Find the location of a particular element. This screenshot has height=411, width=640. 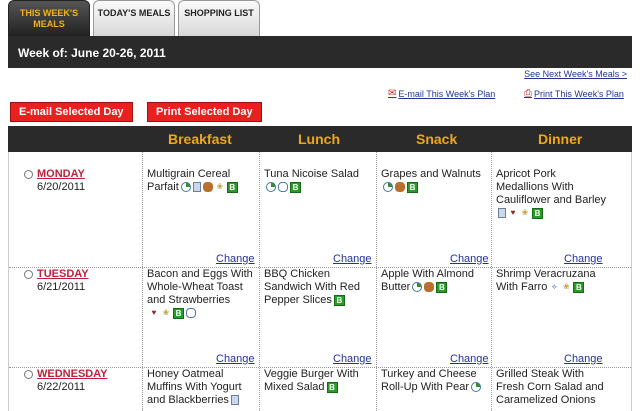

tab-label: TODAY'S MEALS is located at coordinates (134, 13).